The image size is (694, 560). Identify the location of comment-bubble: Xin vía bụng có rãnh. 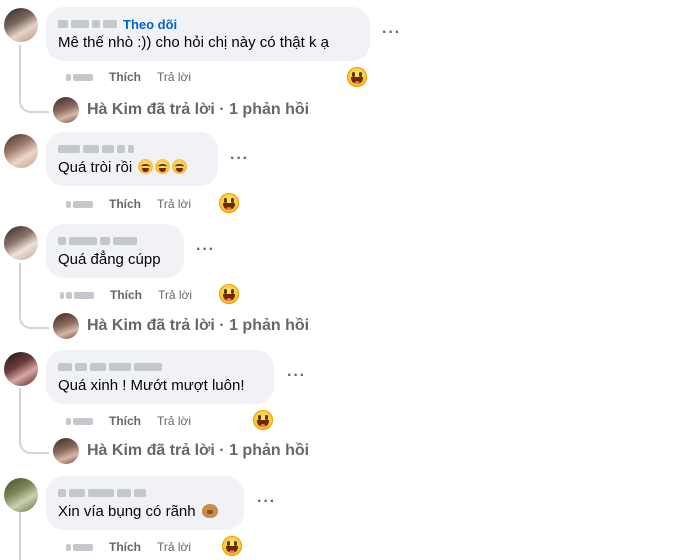
(145, 503).